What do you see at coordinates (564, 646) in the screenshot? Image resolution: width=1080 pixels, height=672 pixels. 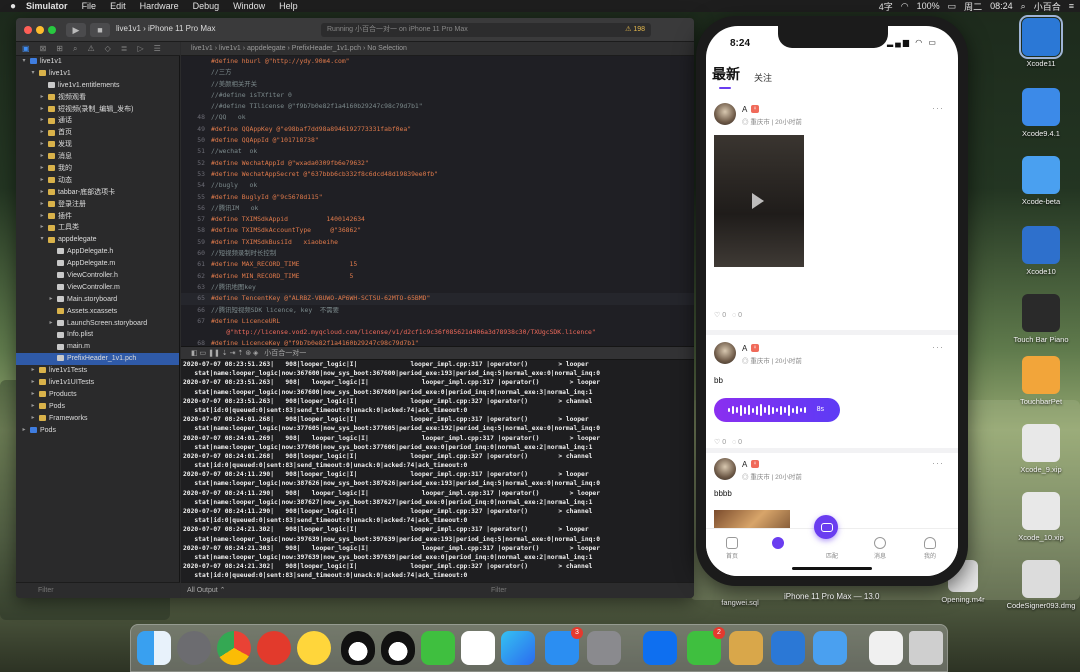 I see `app-store-icon: 3` at bounding box center [564, 646].